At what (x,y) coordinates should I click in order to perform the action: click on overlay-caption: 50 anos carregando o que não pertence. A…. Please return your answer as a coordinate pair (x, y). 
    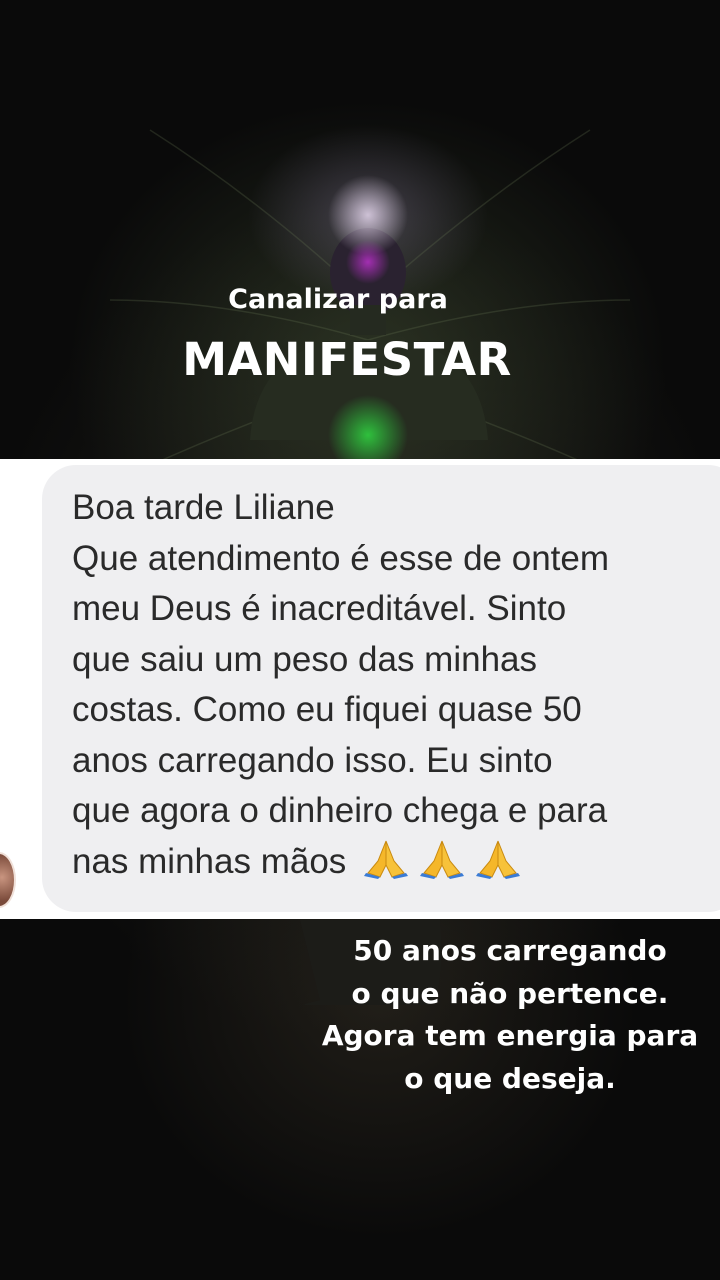
    Looking at the image, I should click on (510, 1015).